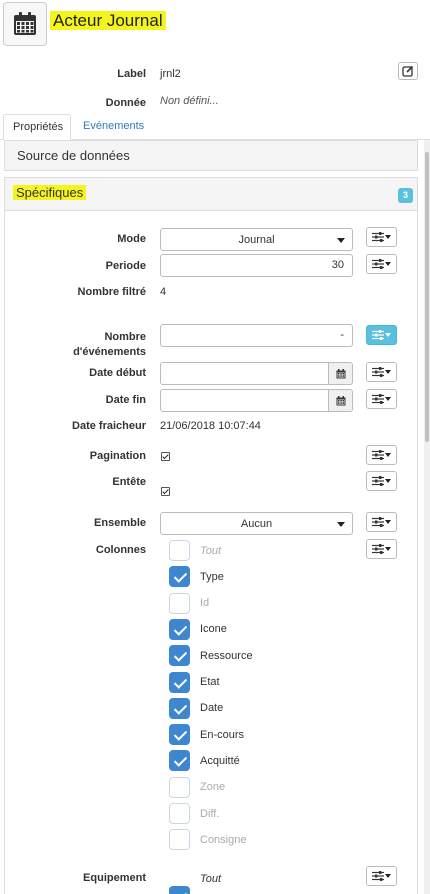  I want to click on colonne-option: Type, so click(196, 577).